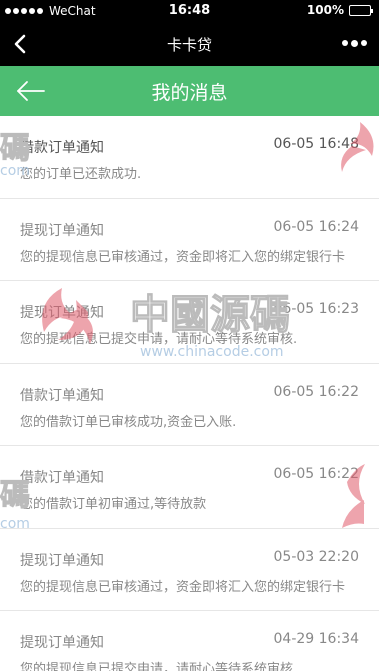  Describe the element at coordinates (189, 641) in the screenshot. I see `message-item: 提现订单通知 04-29 16:34 您的提现信息已提交申请，请耐心等待系统审核.` at that location.